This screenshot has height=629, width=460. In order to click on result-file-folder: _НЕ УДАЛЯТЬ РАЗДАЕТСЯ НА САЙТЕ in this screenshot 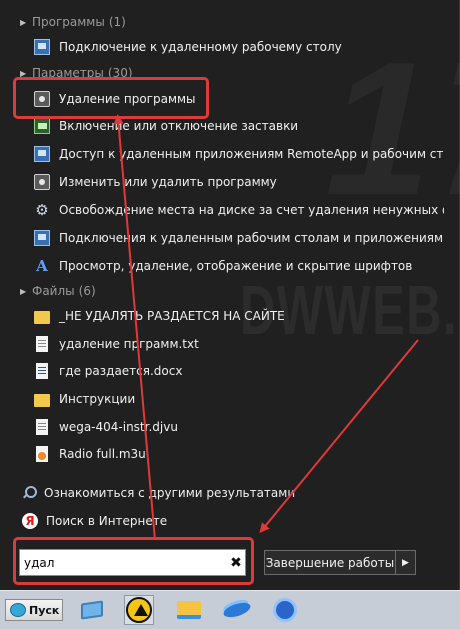, I will do `click(239, 316)`.